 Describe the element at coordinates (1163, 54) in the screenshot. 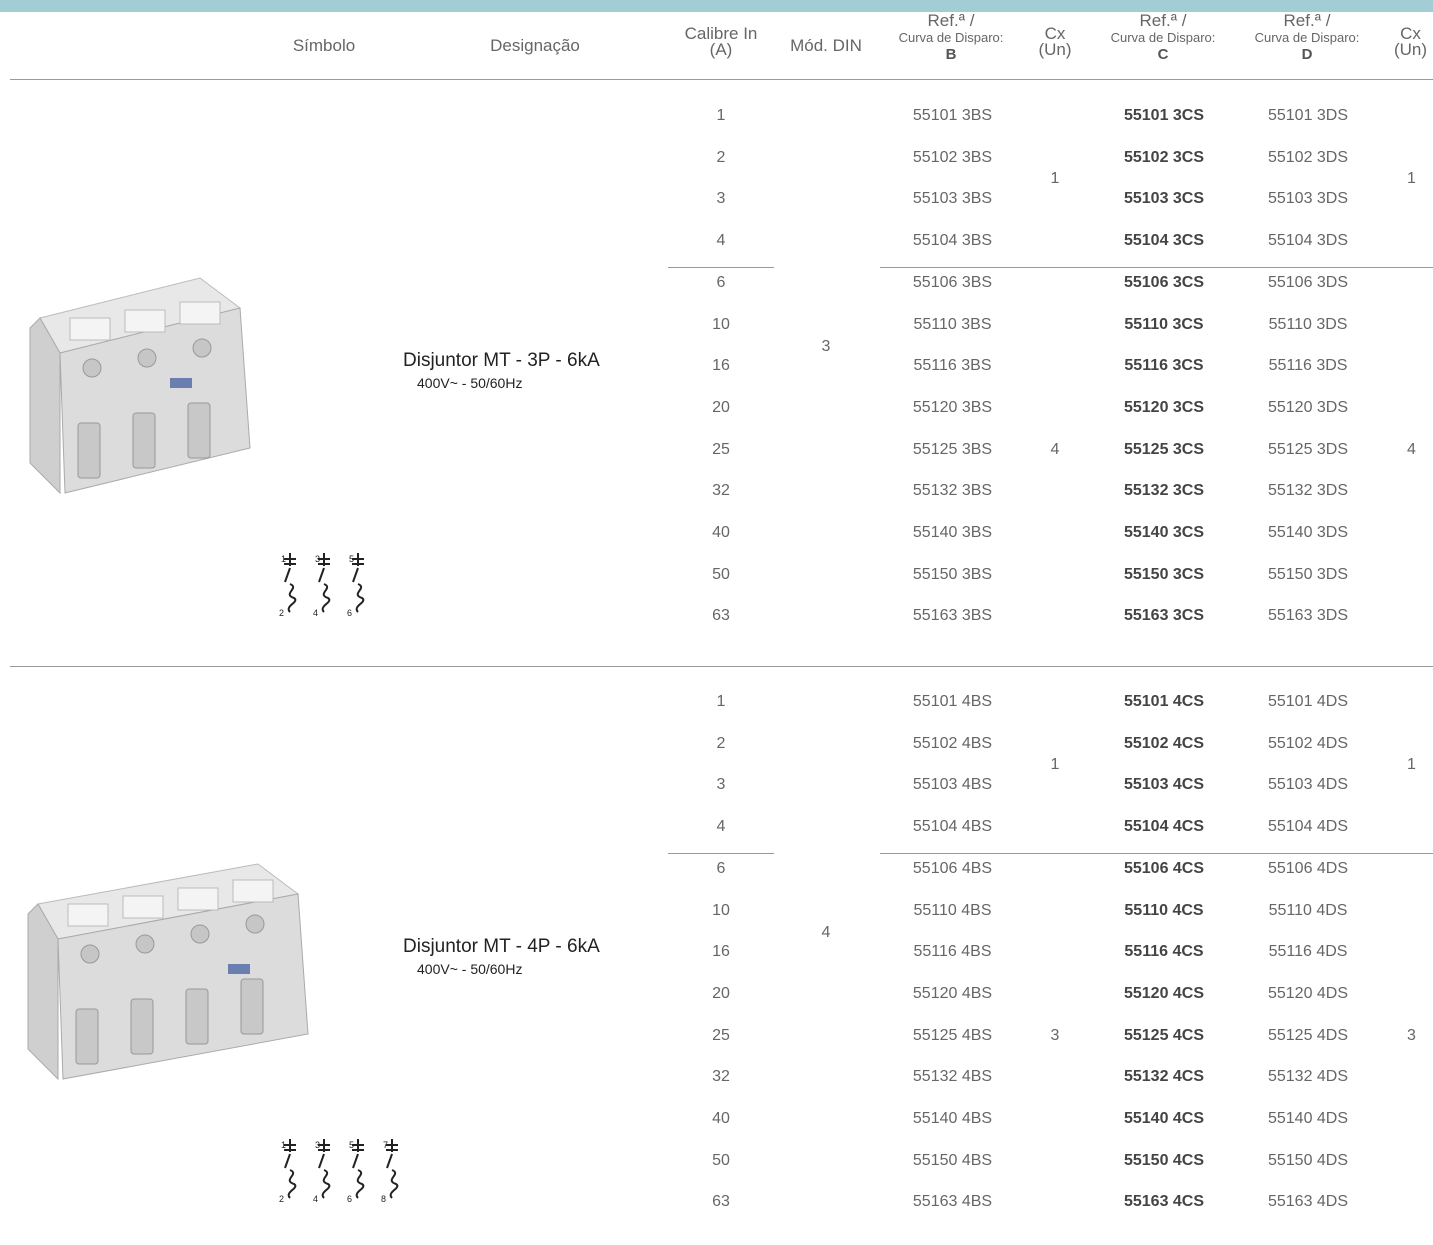

I see `header-ref-c-letter: C` at that location.